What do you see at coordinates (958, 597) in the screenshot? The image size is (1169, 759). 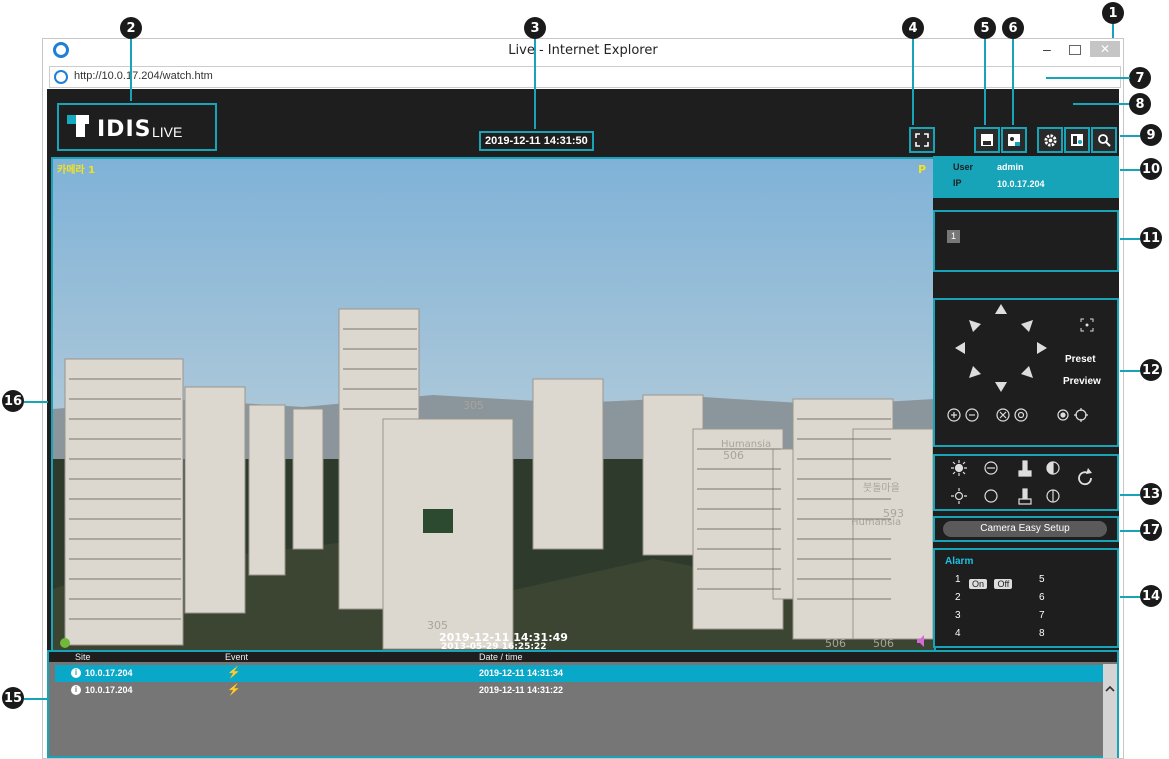 I see `alarm-2-label: 2` at bounding box center [958, 597].